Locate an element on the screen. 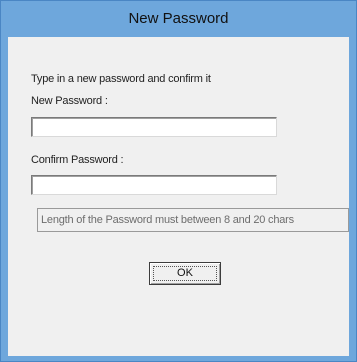 The width and height of the screenshot is (357, 362). ok-button-label: OK is located at coordinates (185, 273).